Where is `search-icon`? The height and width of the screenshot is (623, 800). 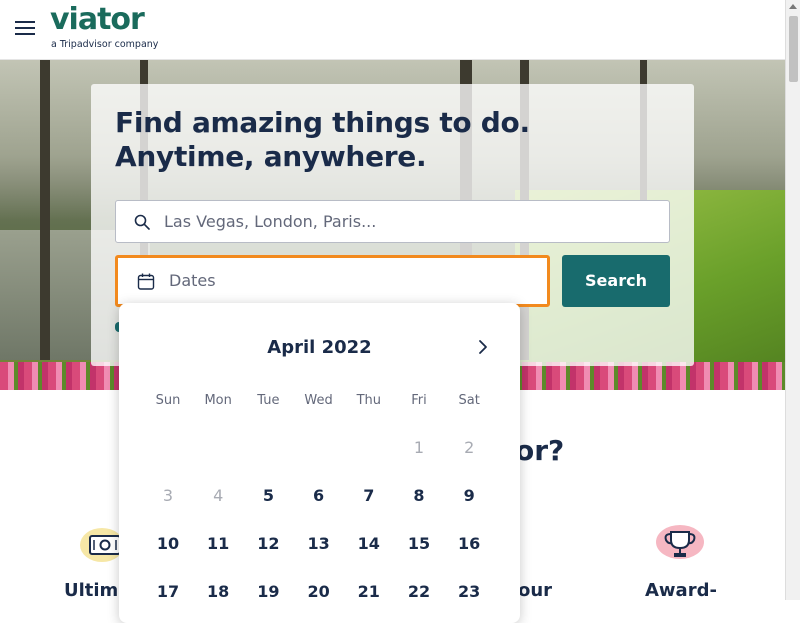 search-icon is located at coordinates (142, 222).